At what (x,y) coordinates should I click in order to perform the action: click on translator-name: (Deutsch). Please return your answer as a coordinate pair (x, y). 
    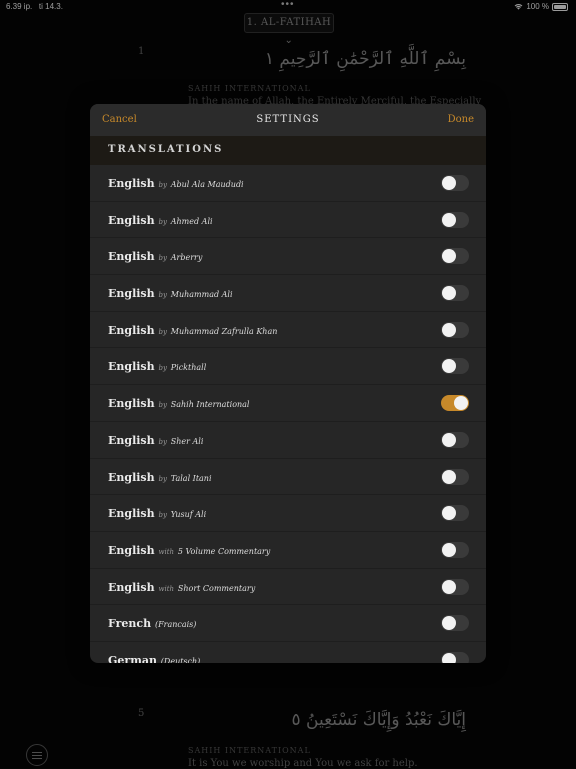
    Looking at the image, I should click on (180, 659).